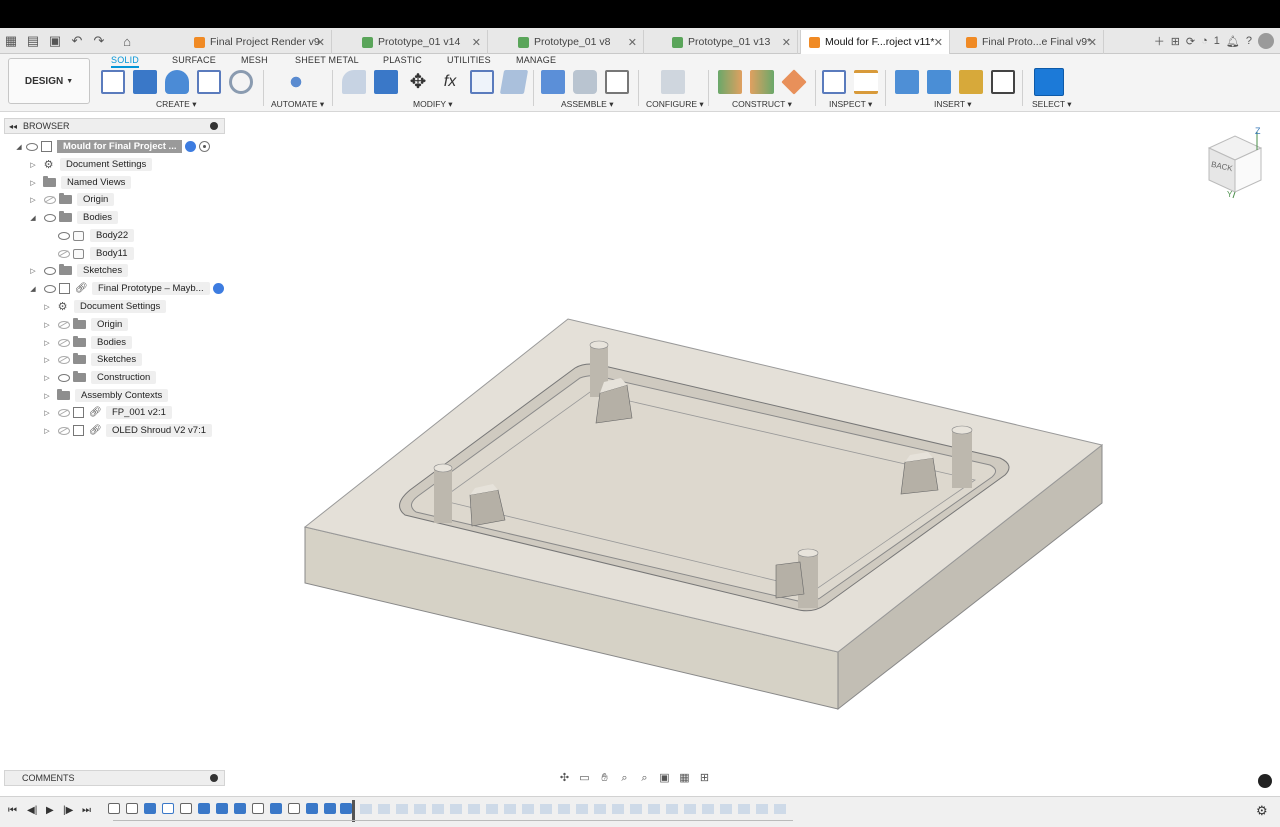 Image resolution: width=1280 pixels, height=827 pixels. I want to click on notification-count: 1, so click(1217, 41).